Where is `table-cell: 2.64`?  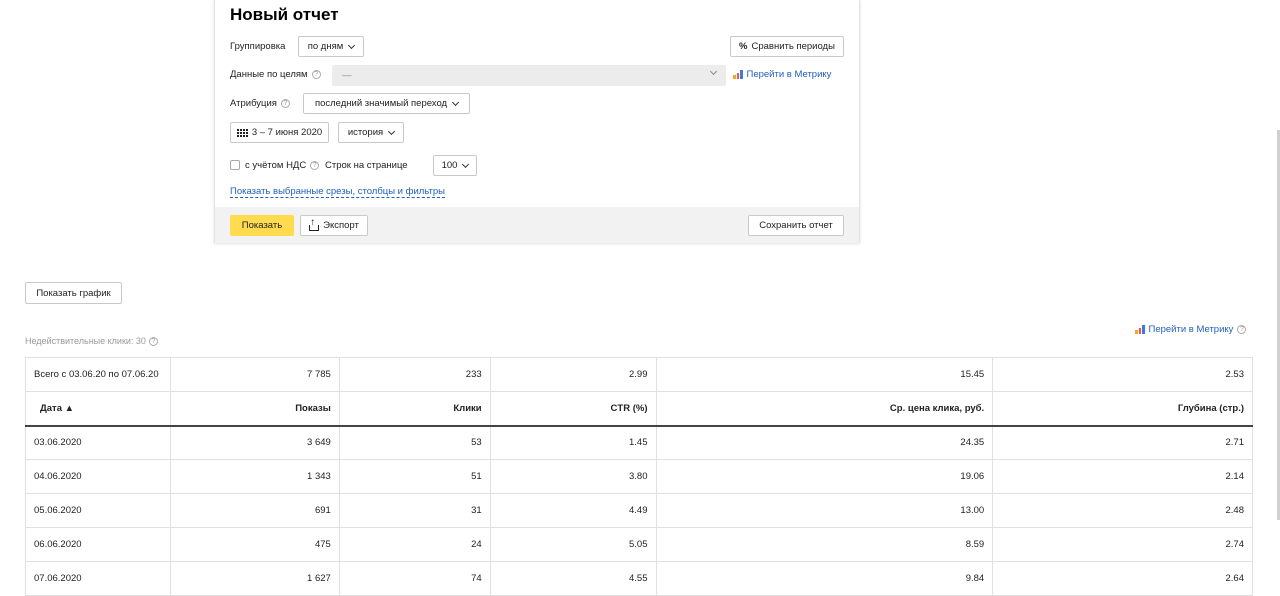 table-cell: 2.64 is located at coordinates (1122, 578).